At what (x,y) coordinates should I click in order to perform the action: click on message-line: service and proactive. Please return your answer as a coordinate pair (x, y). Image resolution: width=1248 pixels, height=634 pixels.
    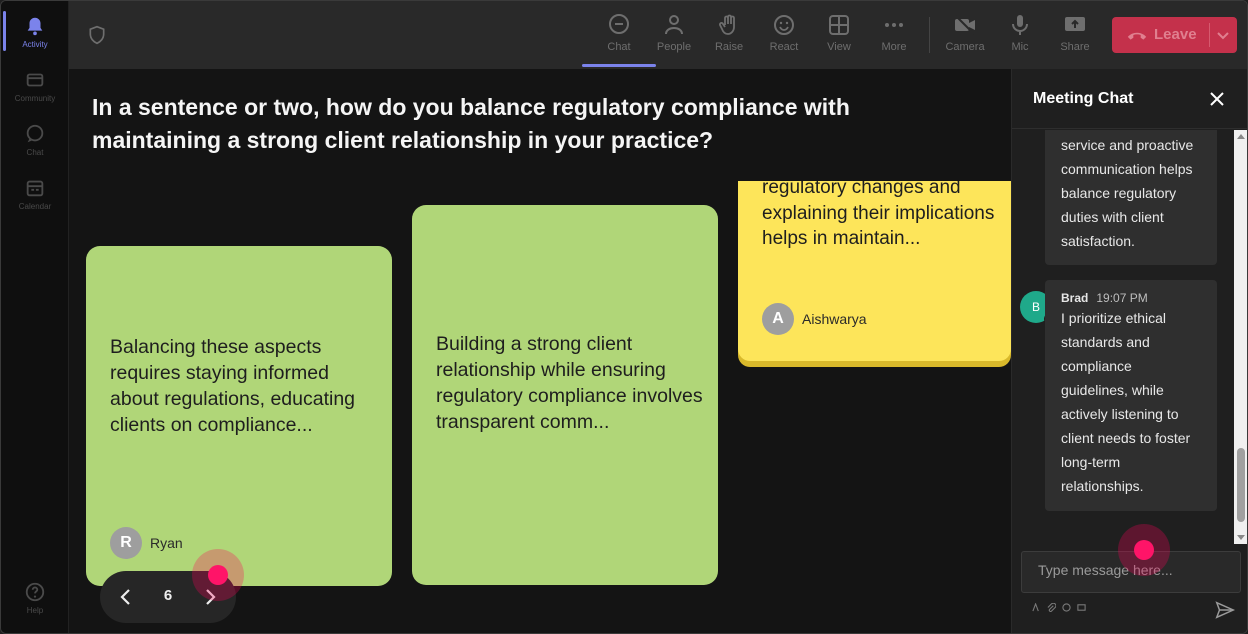
    Looking at the image, I should click on (1127, 145).